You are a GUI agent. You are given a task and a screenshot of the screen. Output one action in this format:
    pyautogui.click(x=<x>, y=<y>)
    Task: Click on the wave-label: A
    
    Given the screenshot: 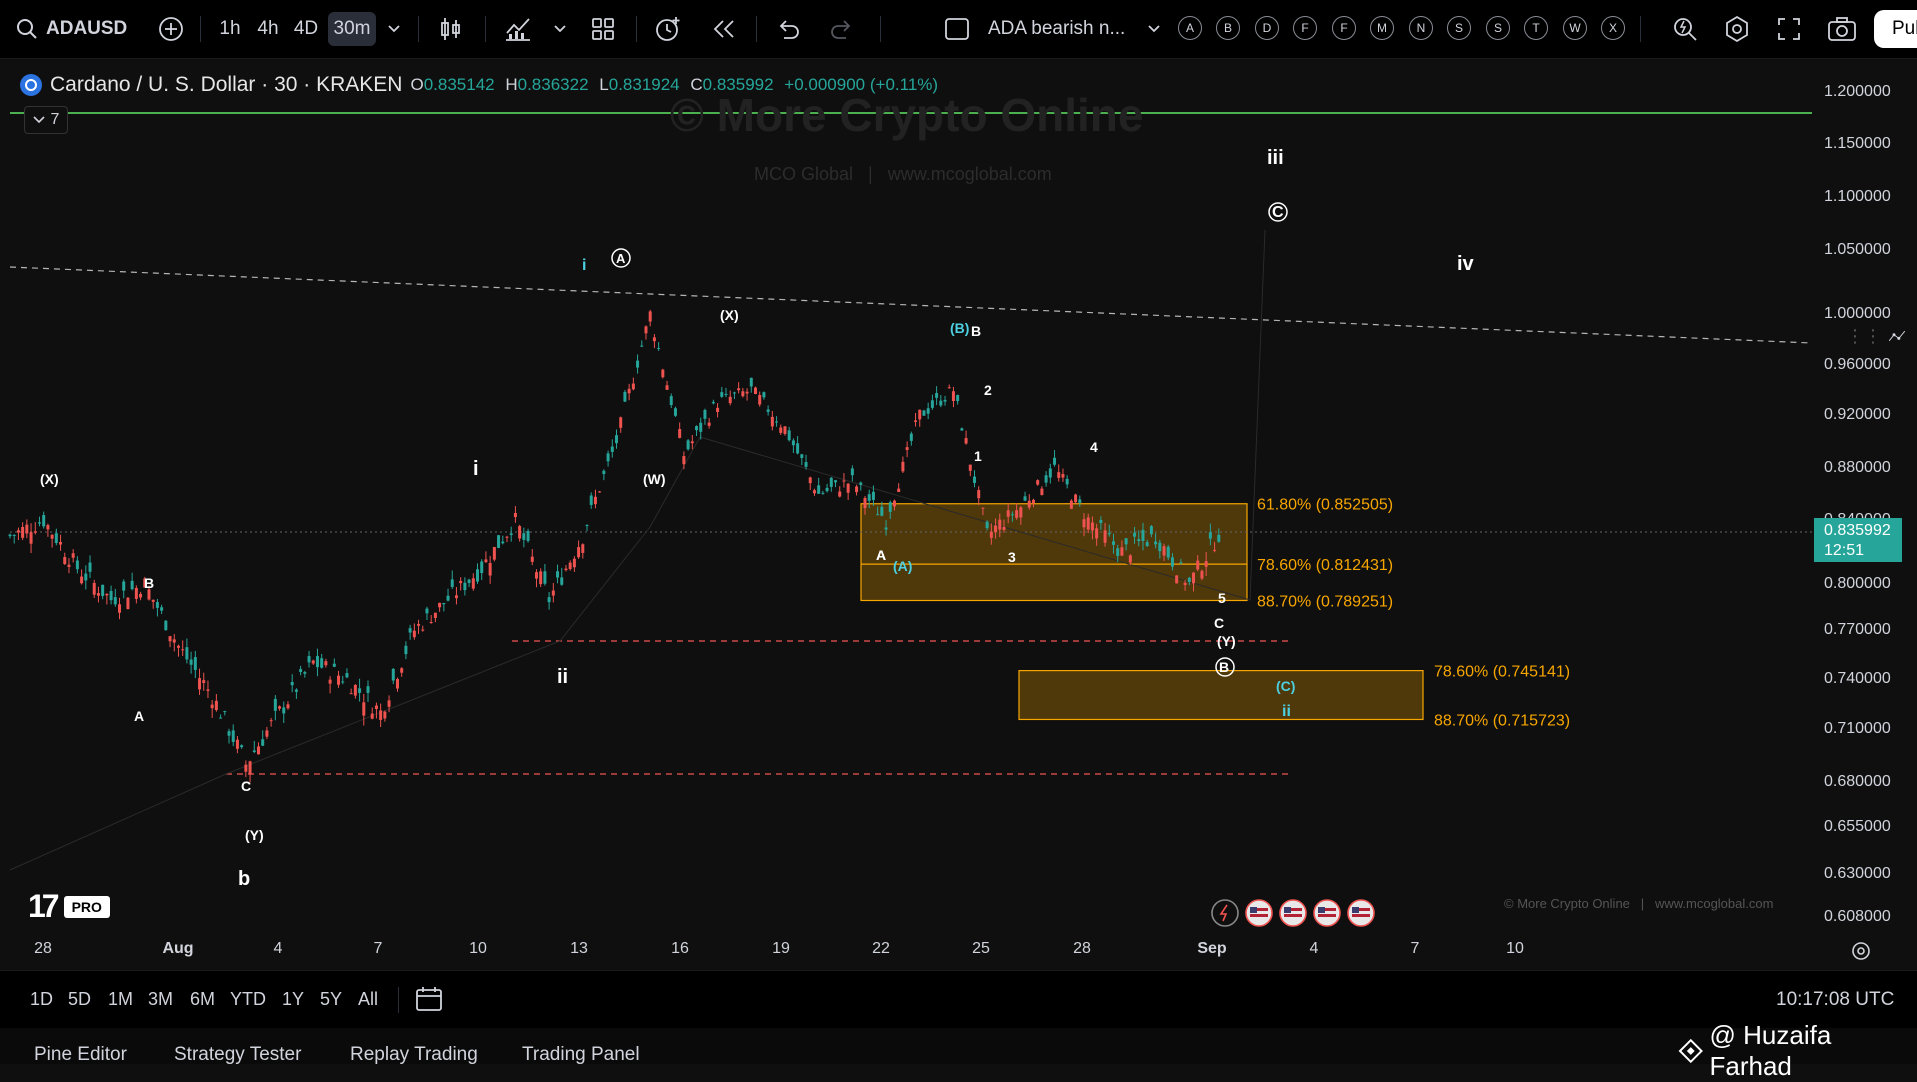 What is the action you would take?
    pyautogui.click(x=881, y=555)
    